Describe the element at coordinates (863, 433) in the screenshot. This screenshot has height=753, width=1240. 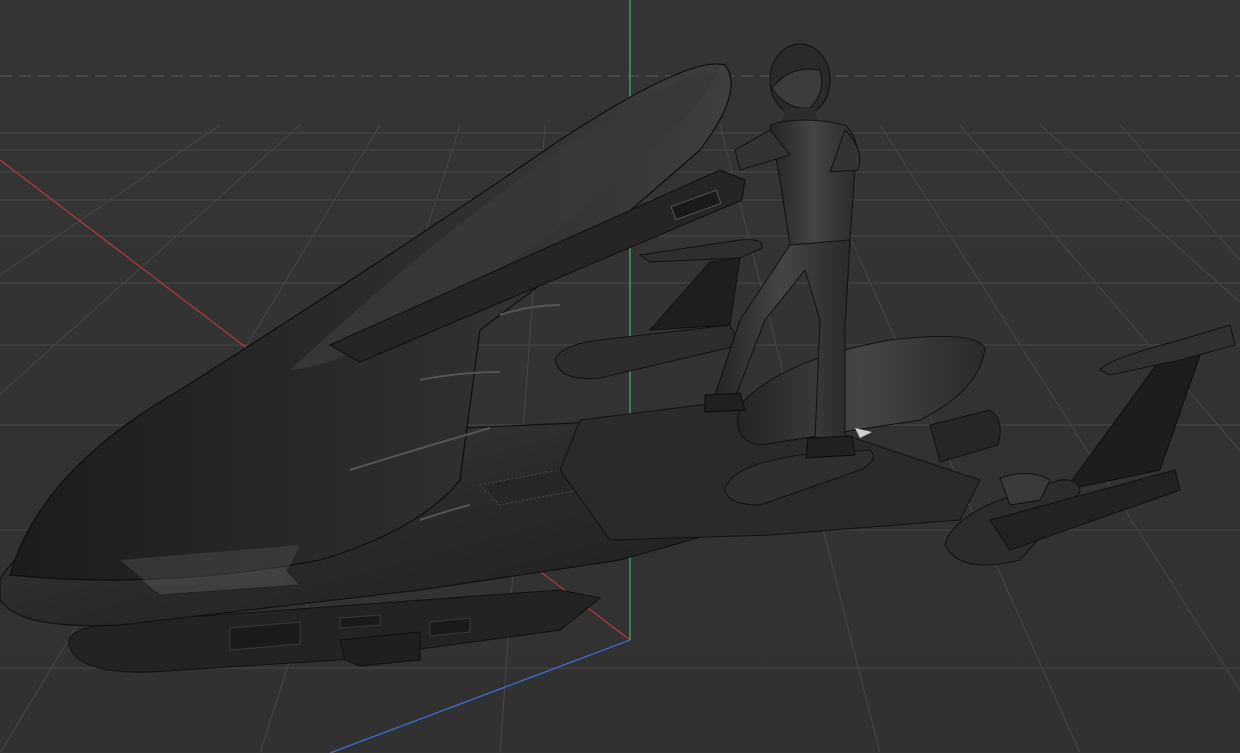
I see `pod-marker` at that location.